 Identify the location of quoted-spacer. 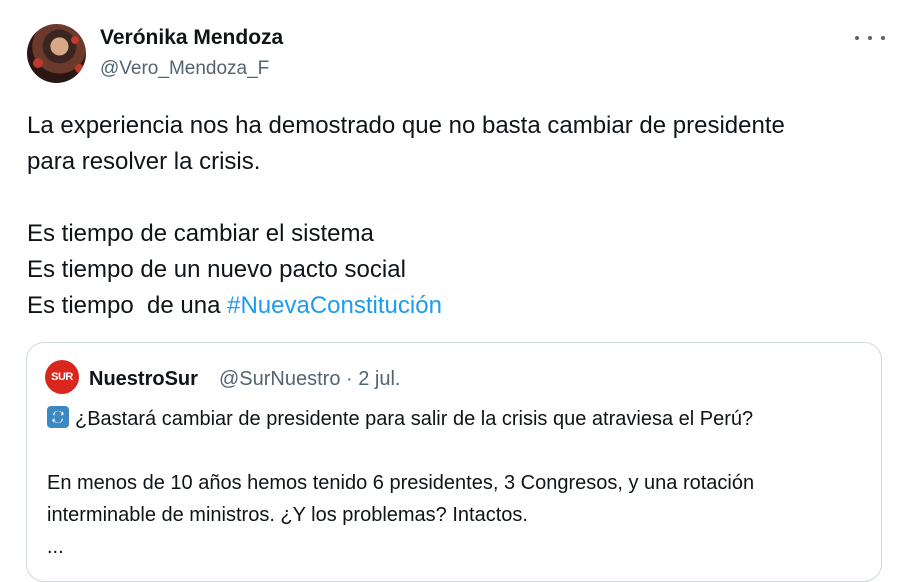
(462, 451).